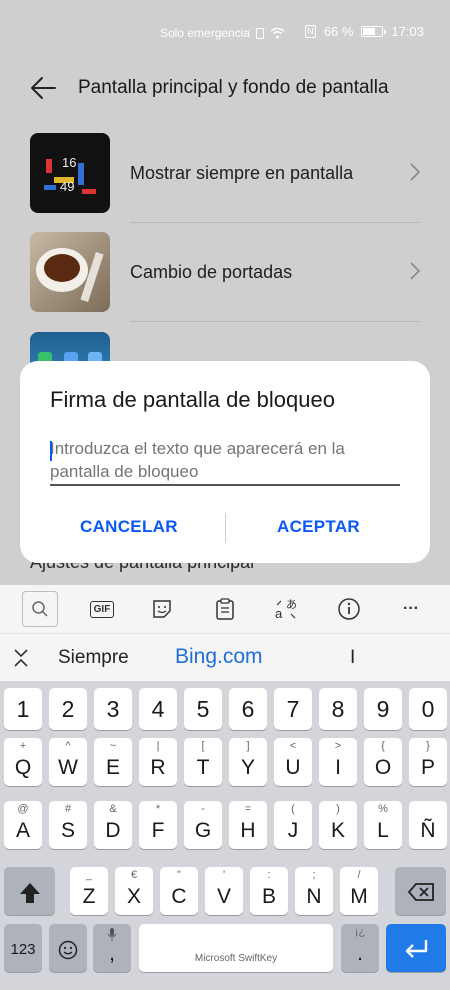 The height and width of the screenshot is (990, 450). What do you see at coordinates (68, 809) in the screenshot?
I see `key-alt-label: #` at bounding box center [68, 809].